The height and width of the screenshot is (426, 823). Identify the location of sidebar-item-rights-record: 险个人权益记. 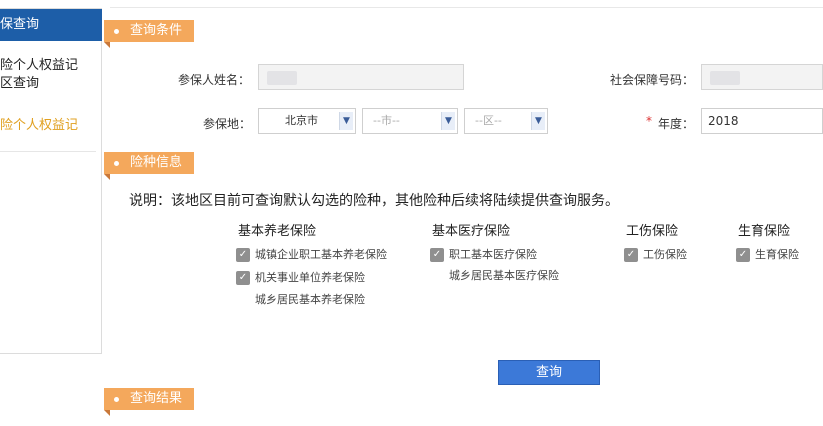
(39, 126).